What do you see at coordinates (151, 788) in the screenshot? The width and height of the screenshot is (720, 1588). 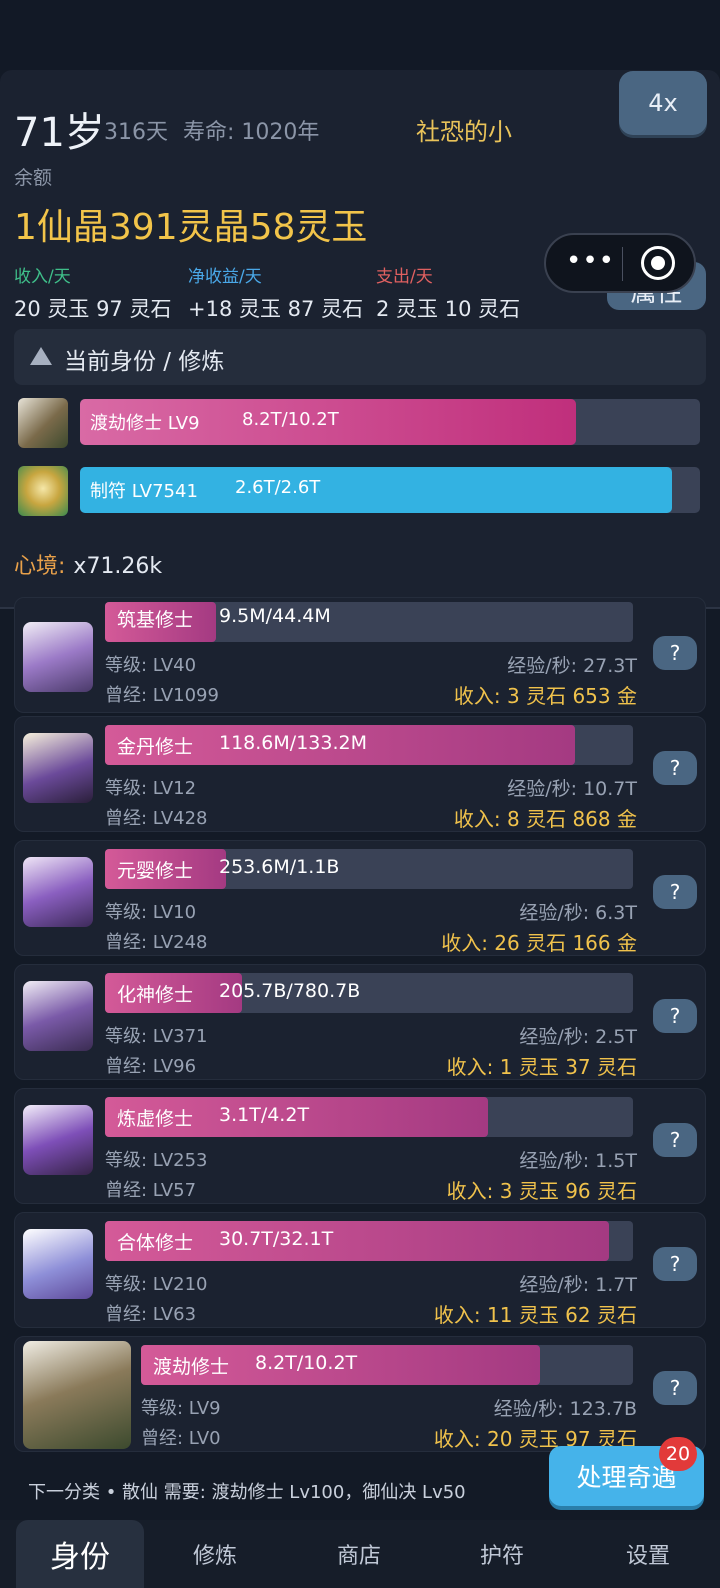 I see `level-text: 等级: LV12` at bounding box center [151, 788].